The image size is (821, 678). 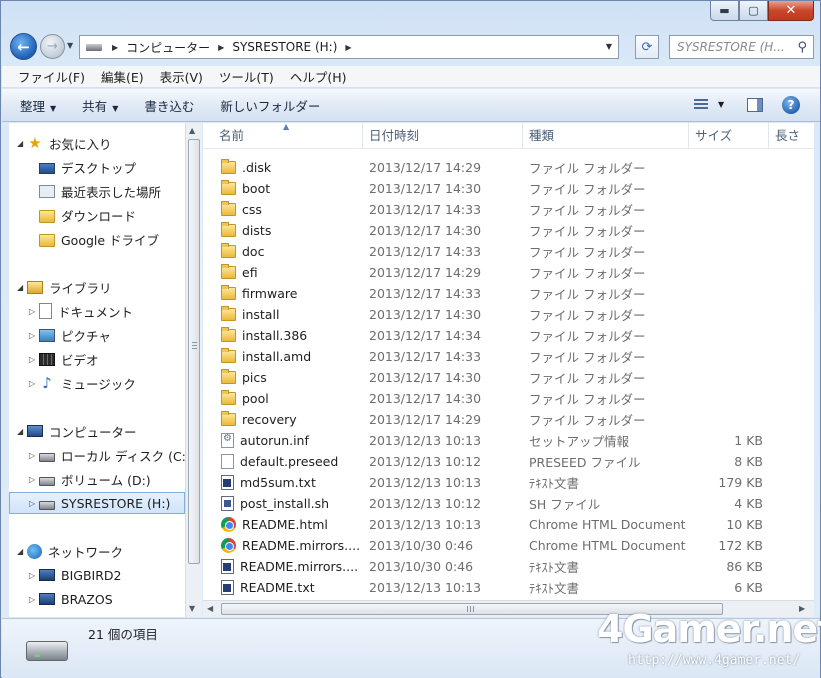 I want to click on column-date: 日付時刻, so click(x=443, y=136).